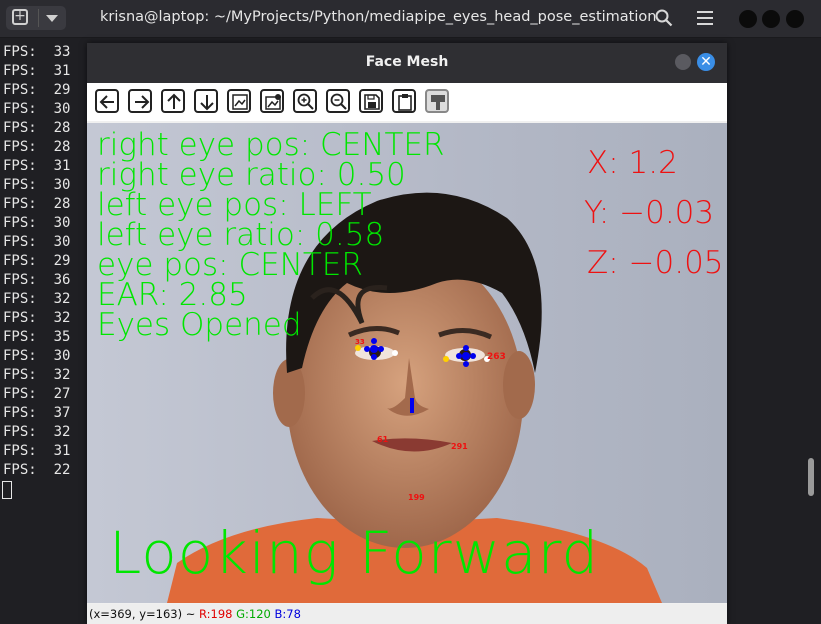 The image size is (821, 624). I want to click on new-tab-icon: +, so click(20, 17).